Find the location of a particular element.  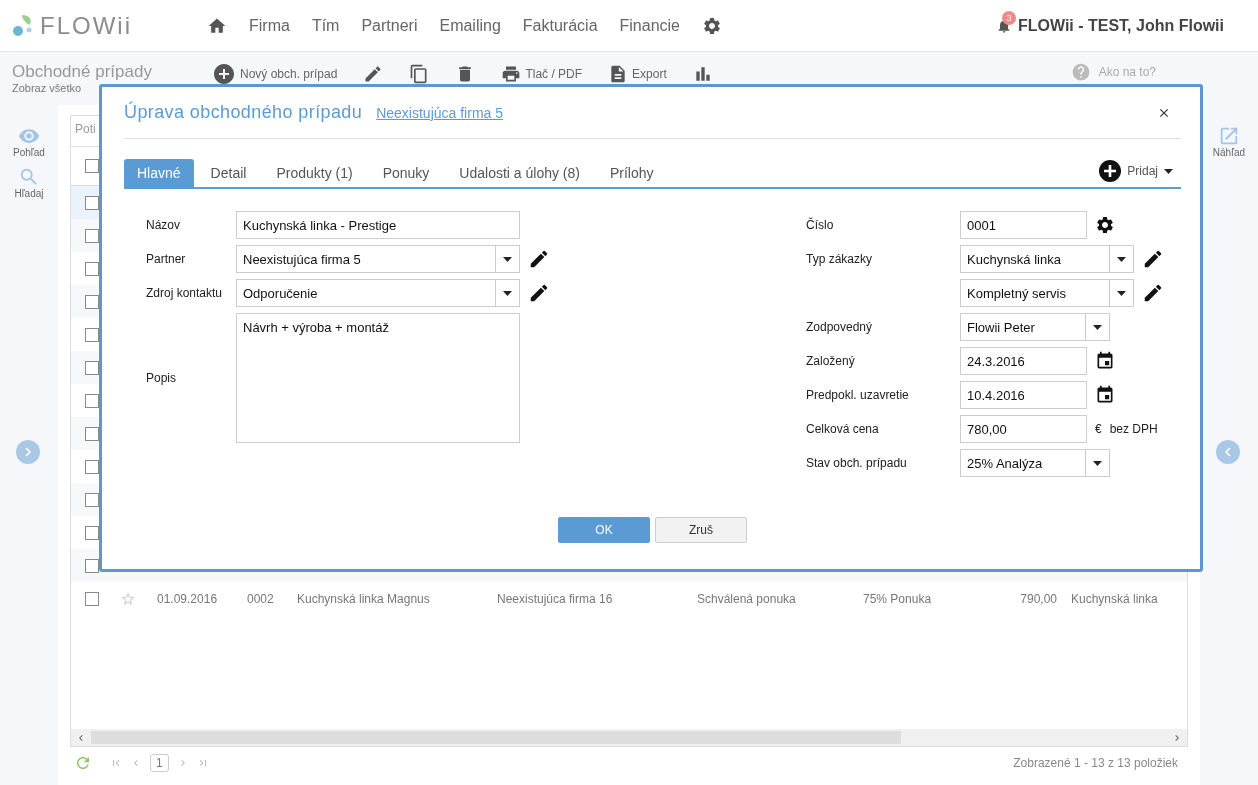

preview-button: Náhľad is located at coordinates (1229, 141).